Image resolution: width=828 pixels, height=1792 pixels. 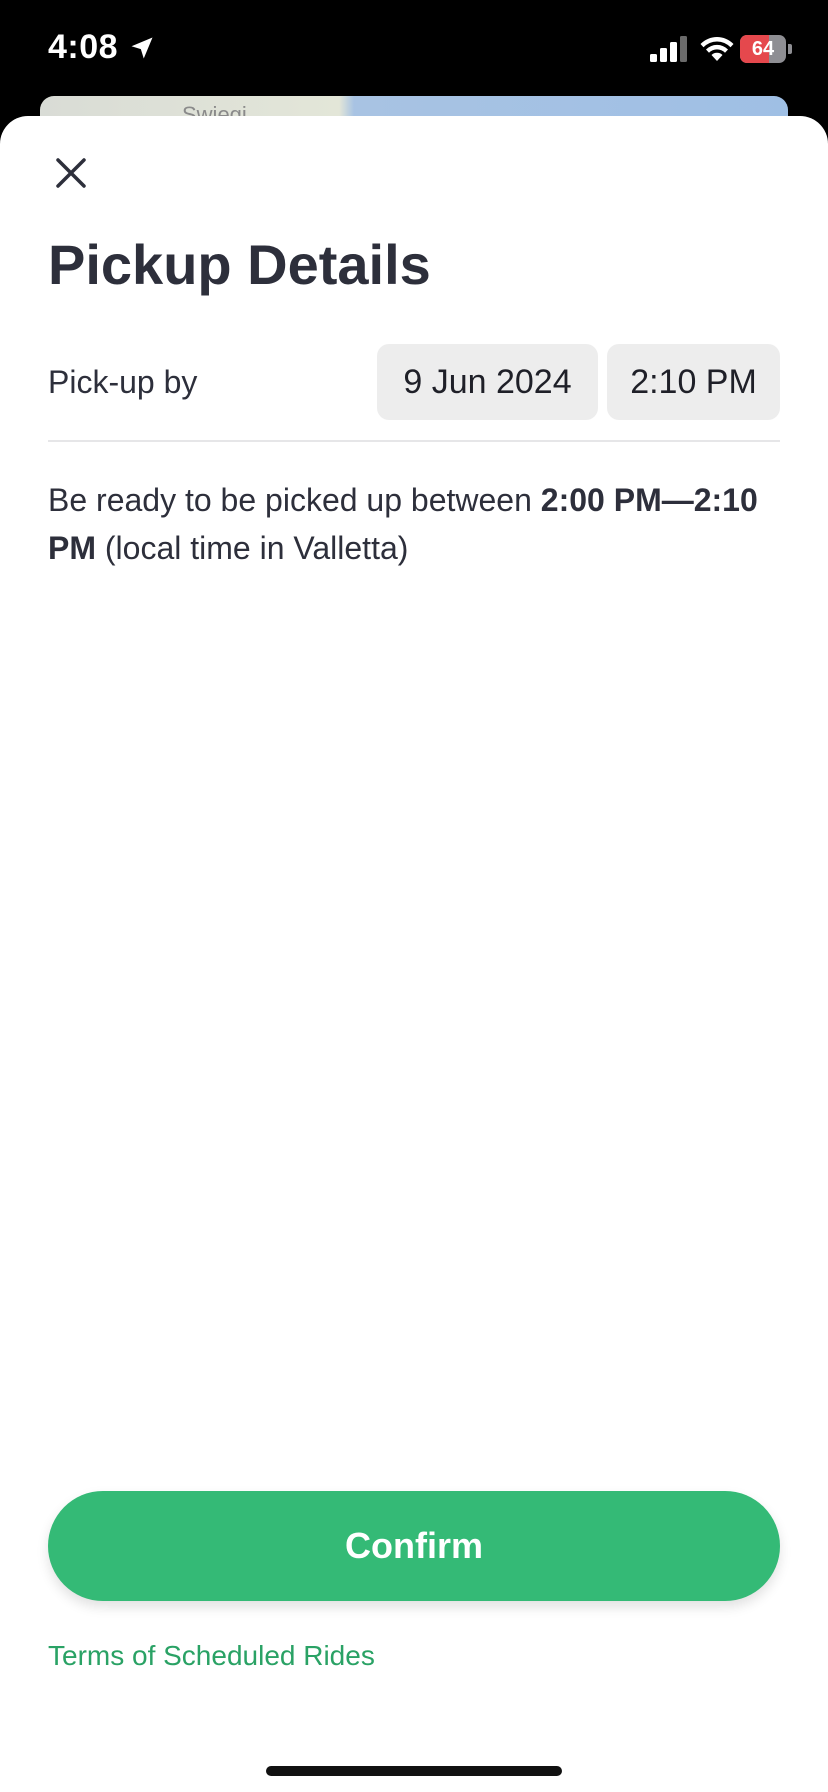 What do you see at coordinates (693, 382) in the screenshot?
I see `pickup-time-selector: 2:10 PM` at bounding box center [693, 382].